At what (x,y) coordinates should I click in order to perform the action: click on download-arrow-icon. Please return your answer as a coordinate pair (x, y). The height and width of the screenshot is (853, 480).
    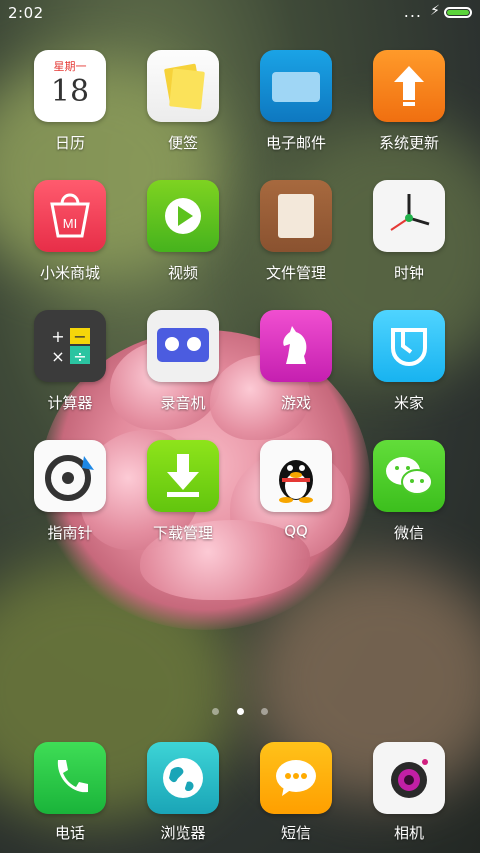
    Looking at the image, I should click on (183, 476).